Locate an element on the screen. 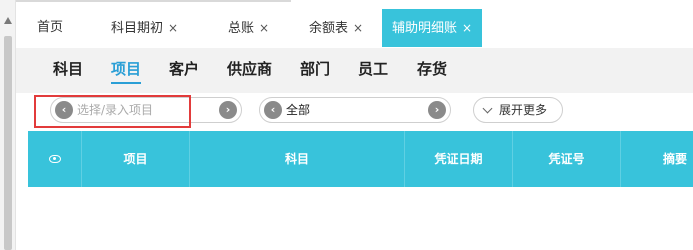 Image resolution: width=693 pixels, height=250 pixels. category-department: 部门 is located at coordinates (315, 69).